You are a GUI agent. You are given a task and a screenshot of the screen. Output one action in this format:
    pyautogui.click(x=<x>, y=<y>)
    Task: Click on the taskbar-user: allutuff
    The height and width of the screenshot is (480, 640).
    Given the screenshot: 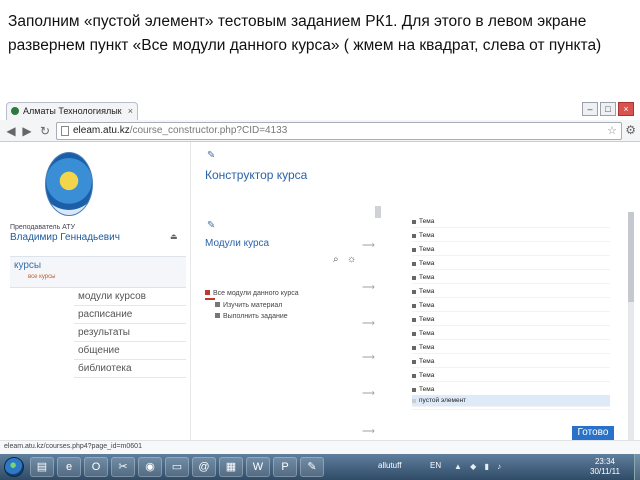 What is the action you would take?
    pyautogui.click(x=389, y=465)
    